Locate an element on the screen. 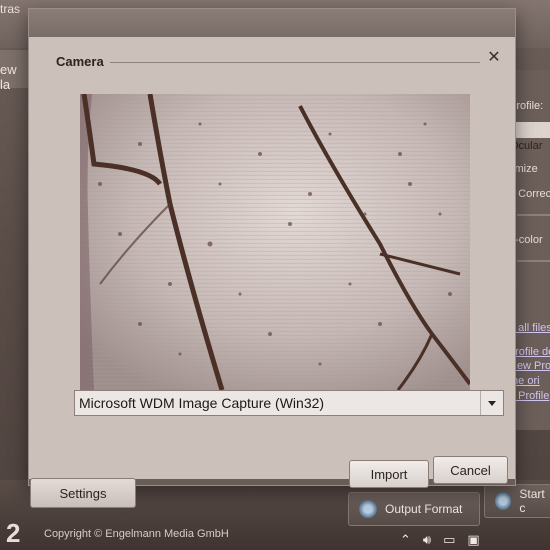 The width and height of the screenshot is (550, 550). close-button: ✕ is located at coordinates (494, 58).